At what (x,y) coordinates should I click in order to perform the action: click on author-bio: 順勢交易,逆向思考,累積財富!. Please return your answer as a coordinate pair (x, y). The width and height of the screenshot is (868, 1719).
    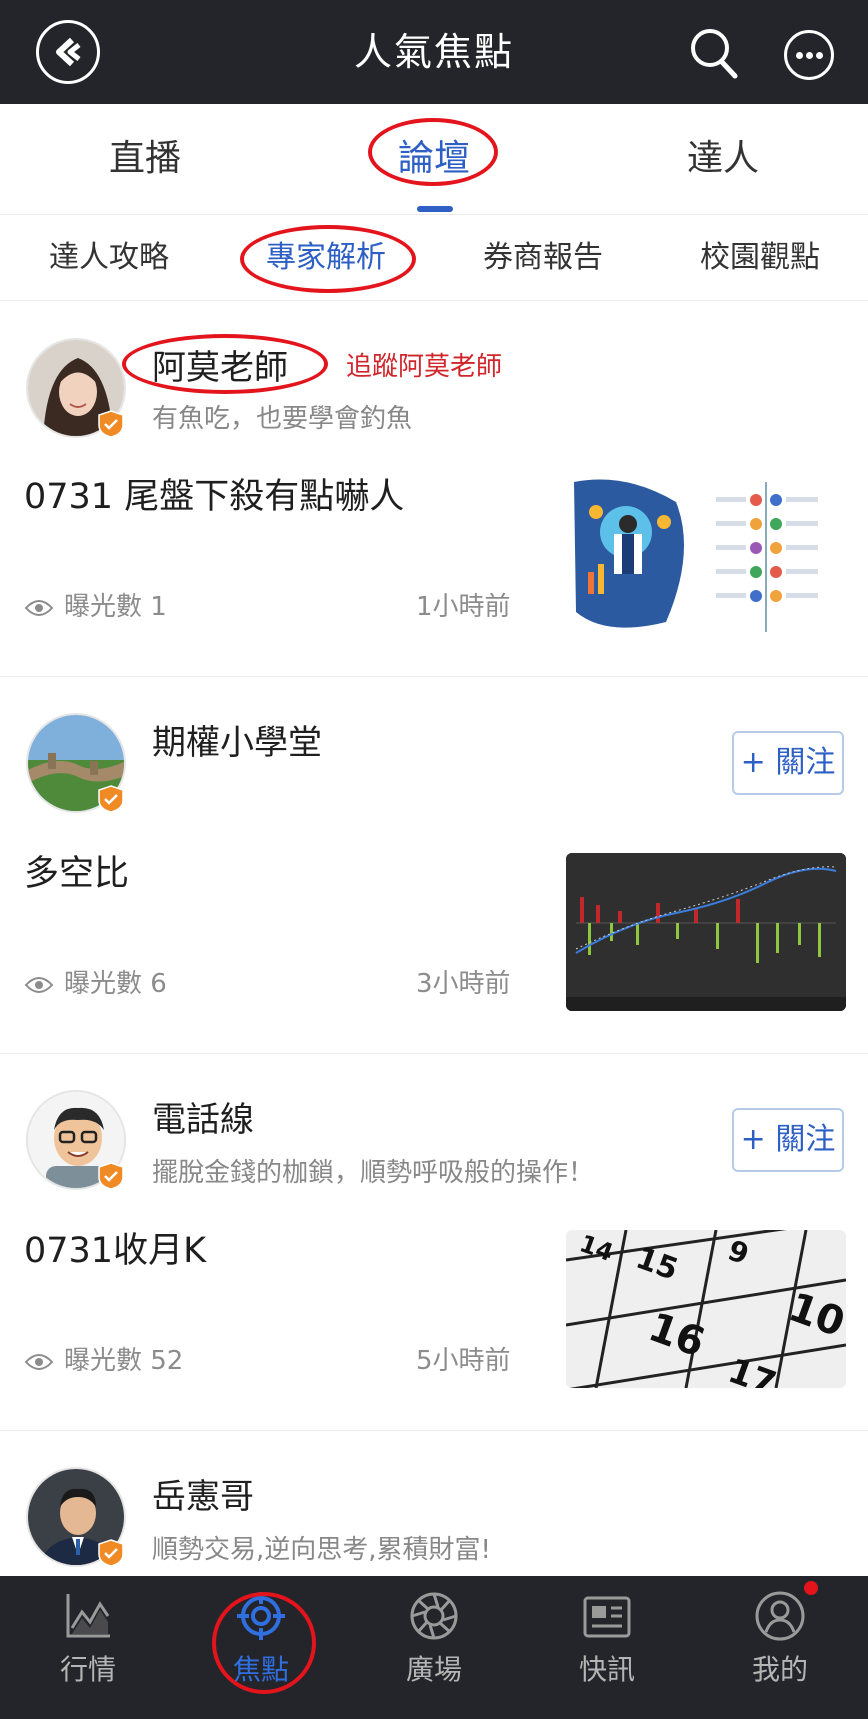
    Looking at the image, I should click on (321, 1550).